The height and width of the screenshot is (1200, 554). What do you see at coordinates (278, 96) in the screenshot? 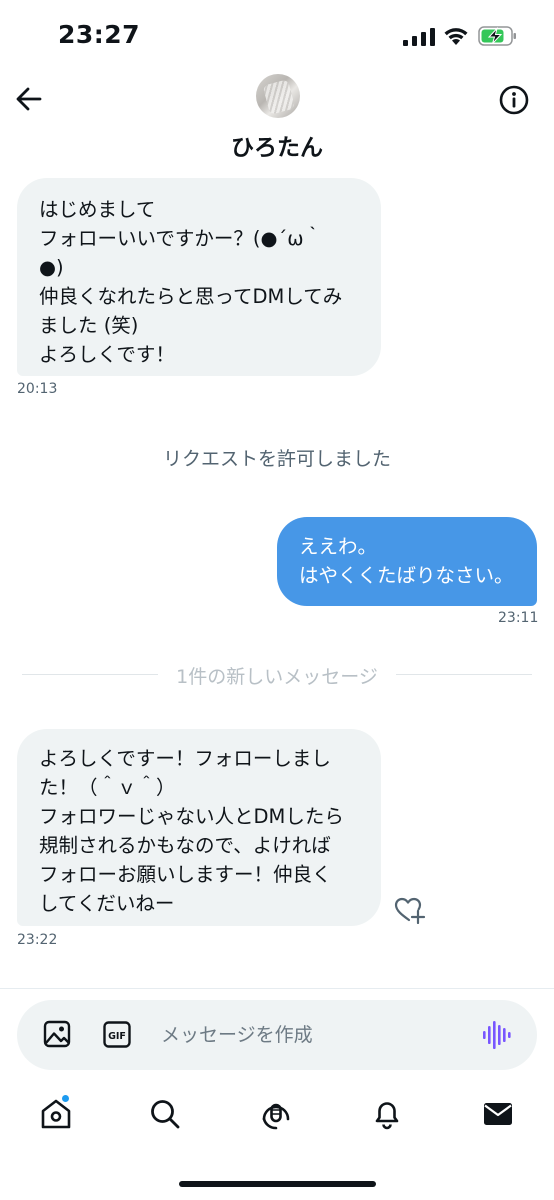
I see `avatar` at bounding box center [278, 96].